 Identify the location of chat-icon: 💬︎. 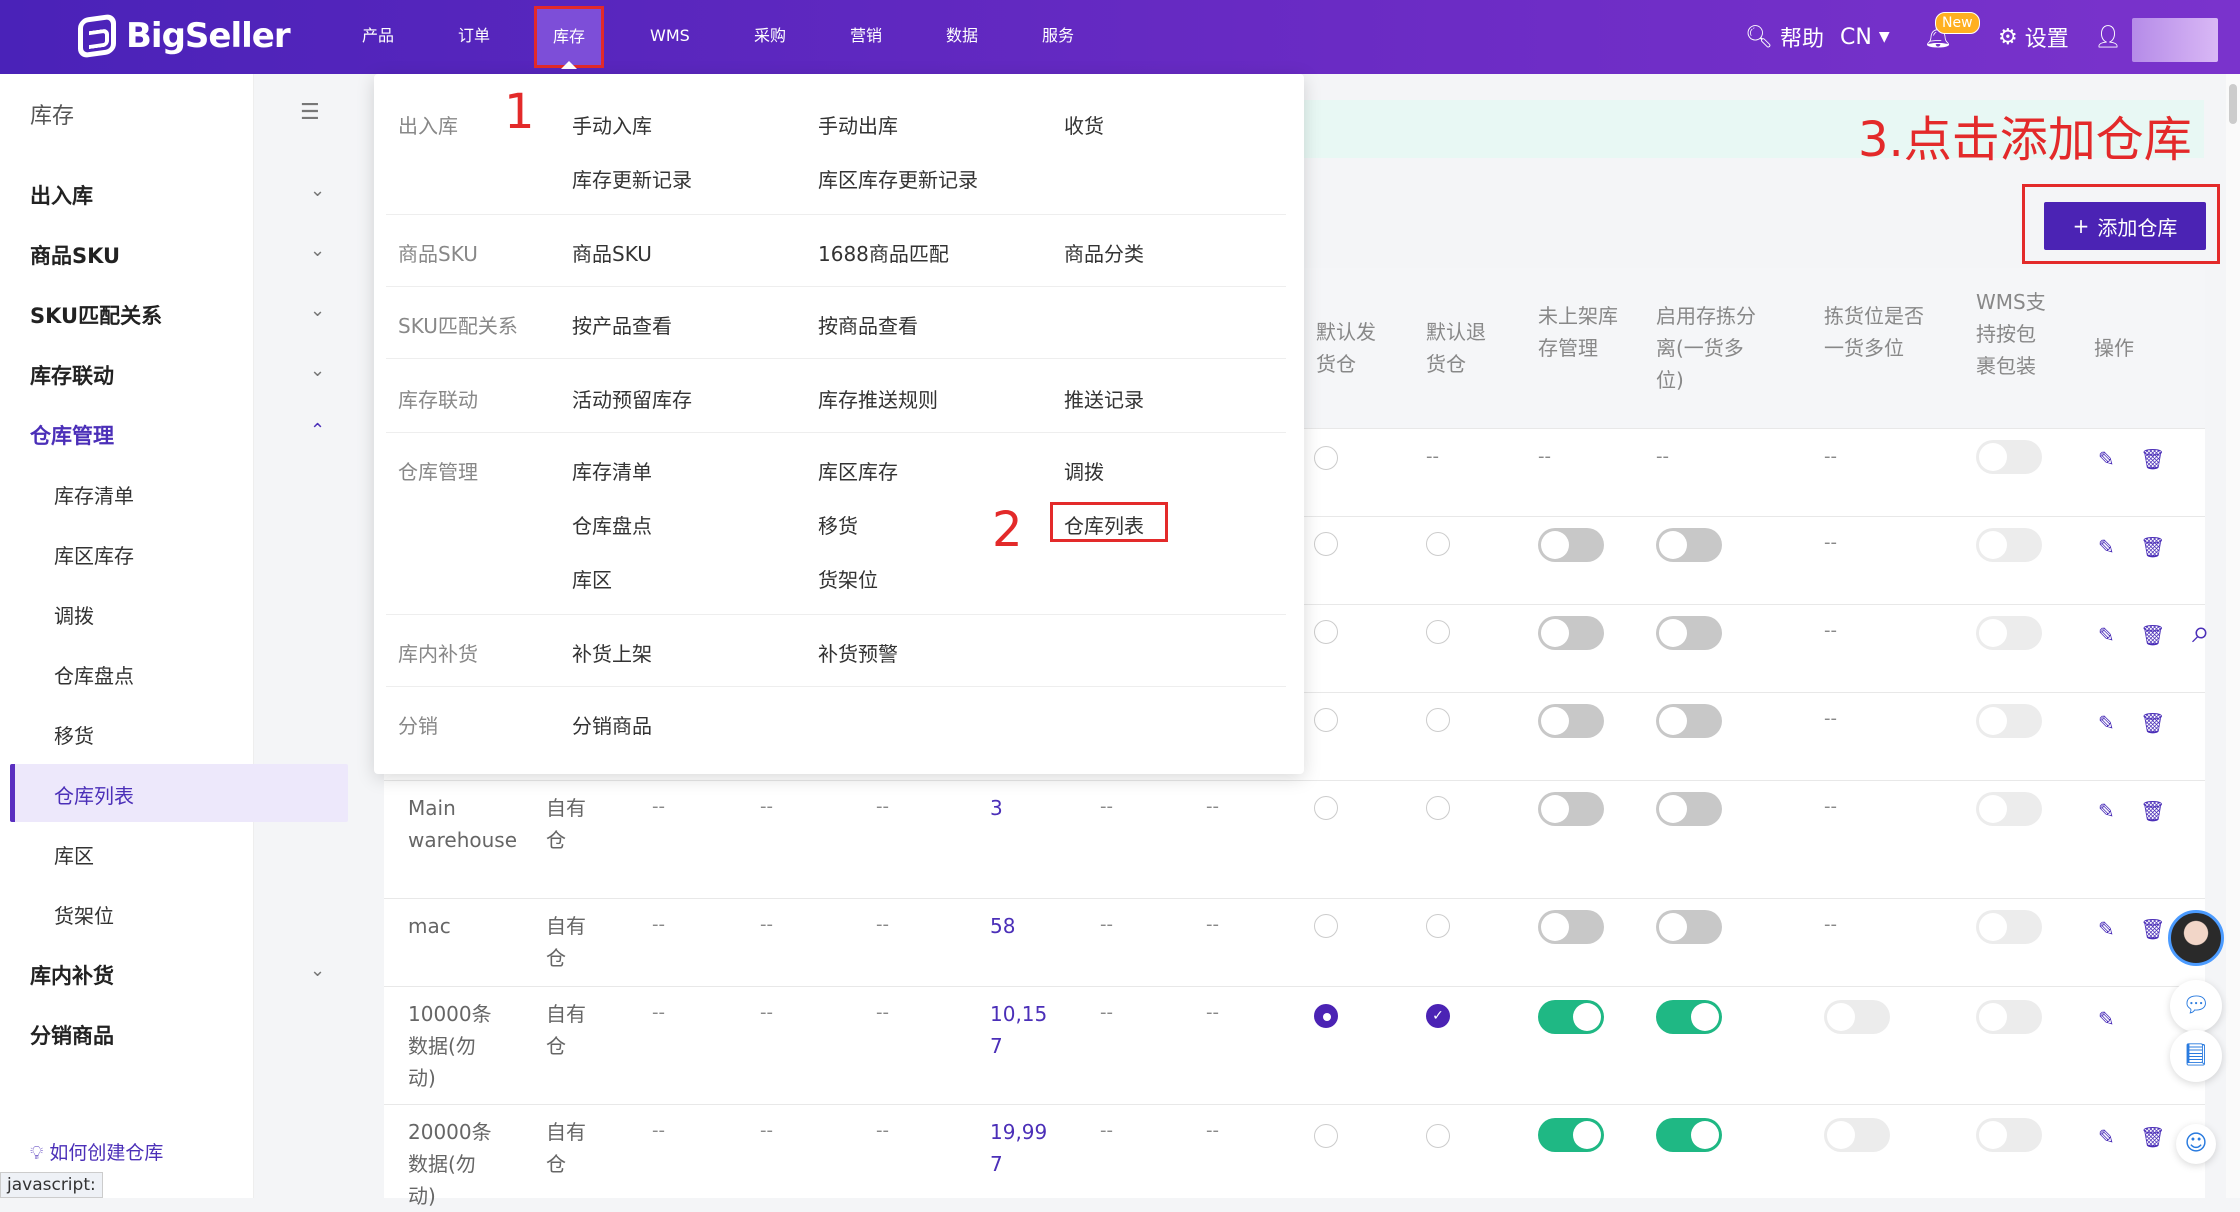
(2196, 1006).